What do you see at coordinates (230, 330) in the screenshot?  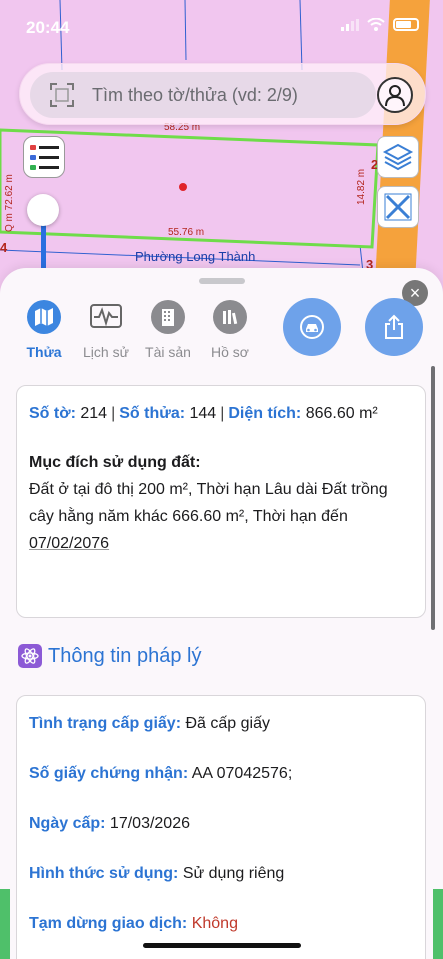 I see `tab-ho-so: Hồ sơ` at bounding box center [230, 330].